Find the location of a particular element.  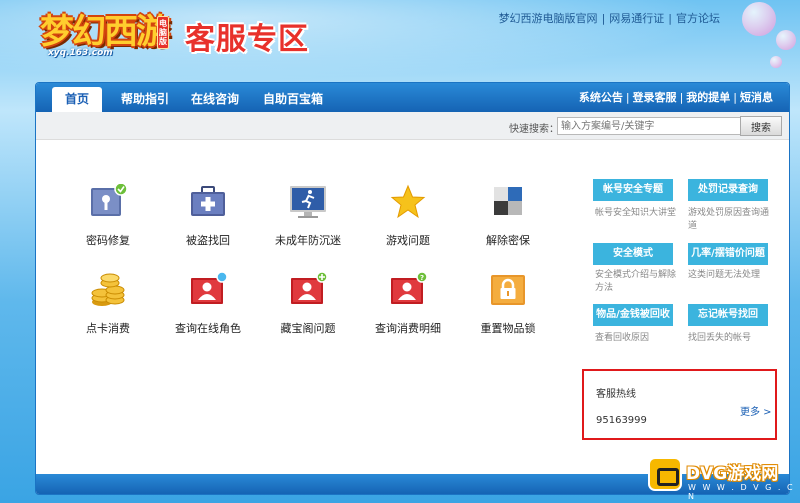

service-point-card: 点卡消费 is located at coordinates (108, 307).